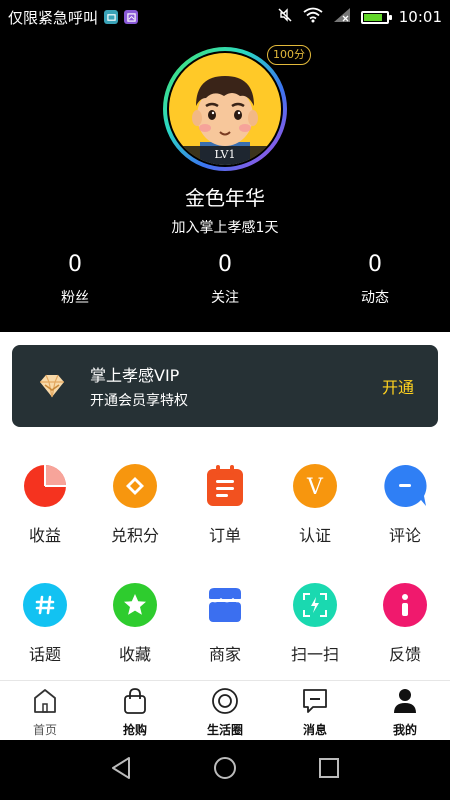 The height and width of the screenshot is (800, 450). I want to click on tab-label: 消息, so click(314, 730).